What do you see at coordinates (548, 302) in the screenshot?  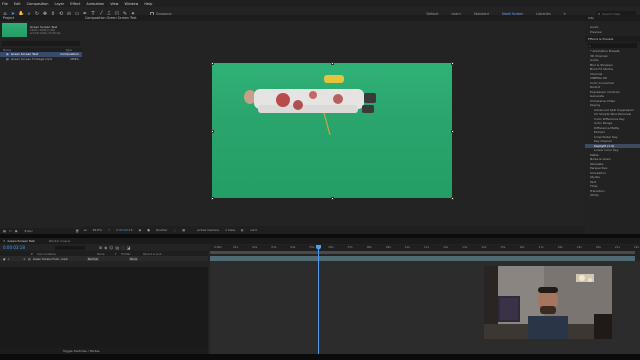 I see `webcam-overlay` at bounding box center [548, 302].